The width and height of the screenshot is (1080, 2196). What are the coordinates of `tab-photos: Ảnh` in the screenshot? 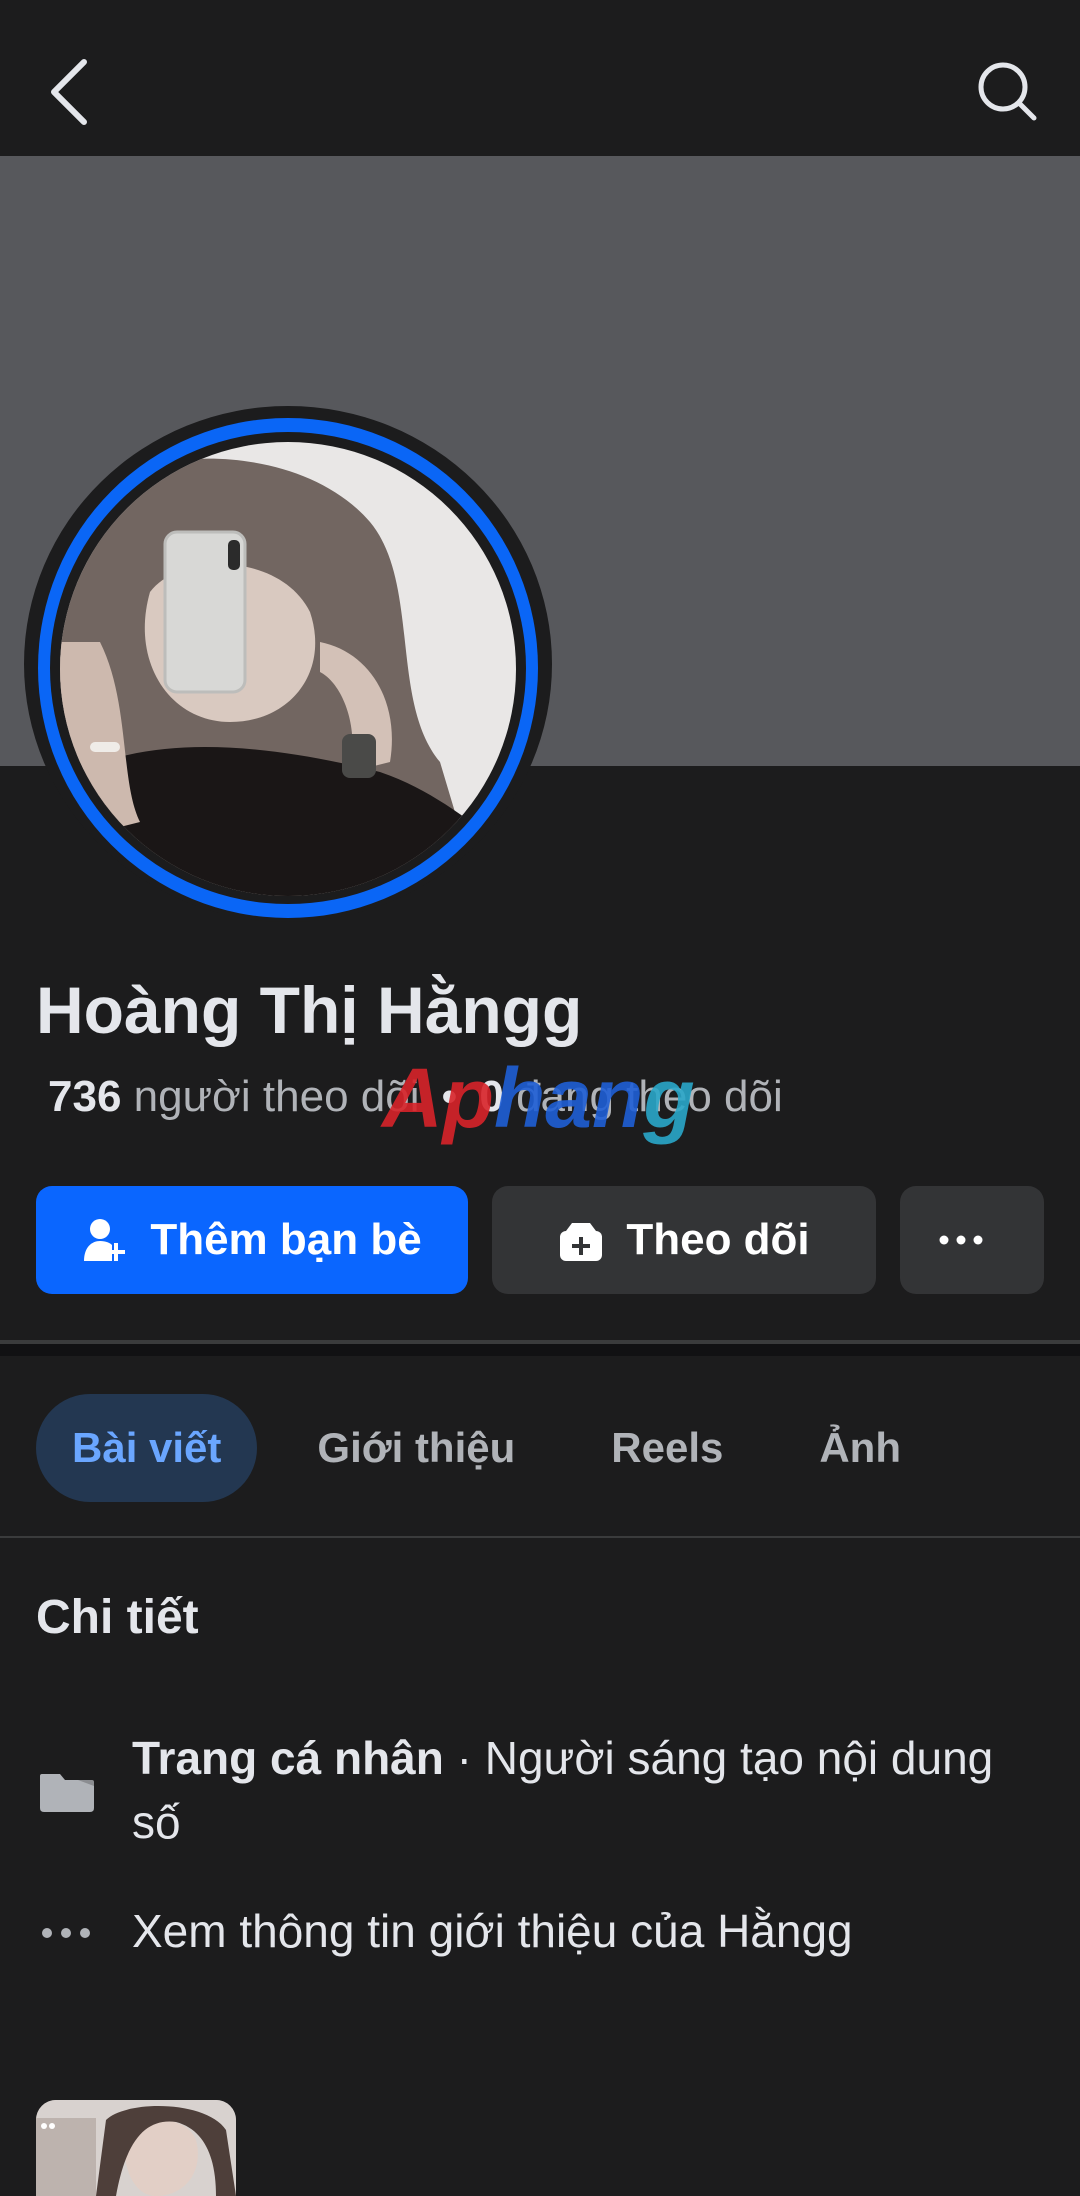 It's located at (860, 1448).